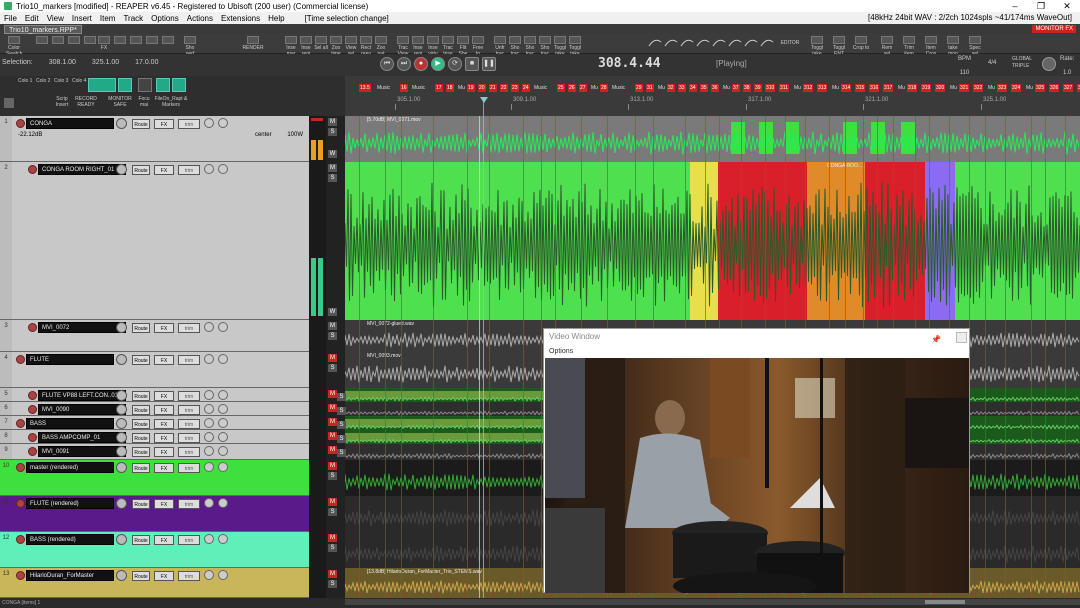 This screenshot has width=1080, height=608. Describe the element at coordinates (1054, 29) in the screenshot. I see `monitor-fx-button: MONITOR FX` at that location.